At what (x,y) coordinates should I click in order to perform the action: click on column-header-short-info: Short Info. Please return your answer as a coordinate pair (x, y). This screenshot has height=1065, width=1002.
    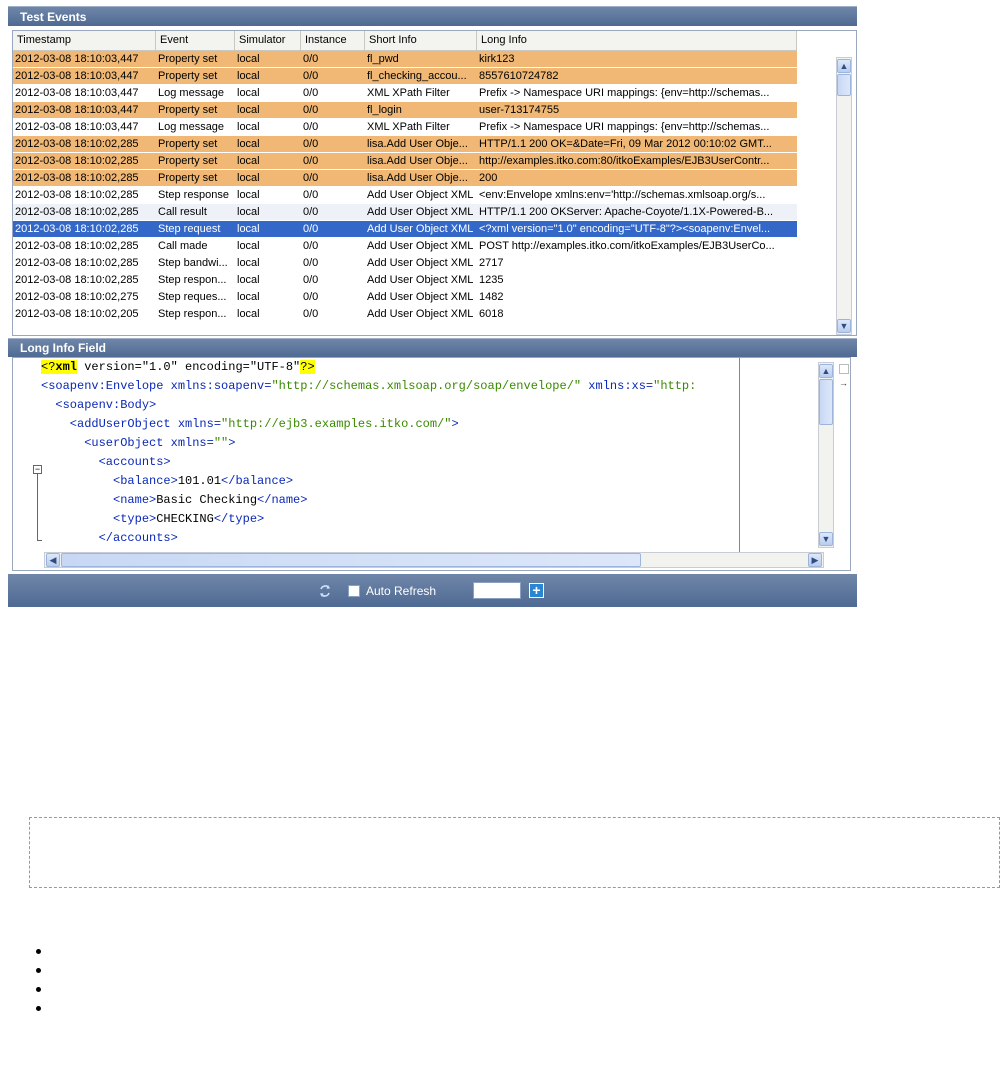
    Looking at the image, I should click on (421, 40).